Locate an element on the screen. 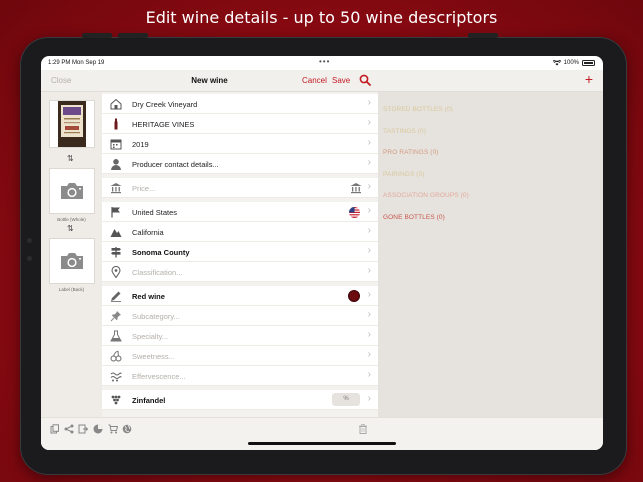 Image resolution: width=643 pixels, height=482 pixels. row-sweetness: Sweetness... › is located at coordinates (240, 356).